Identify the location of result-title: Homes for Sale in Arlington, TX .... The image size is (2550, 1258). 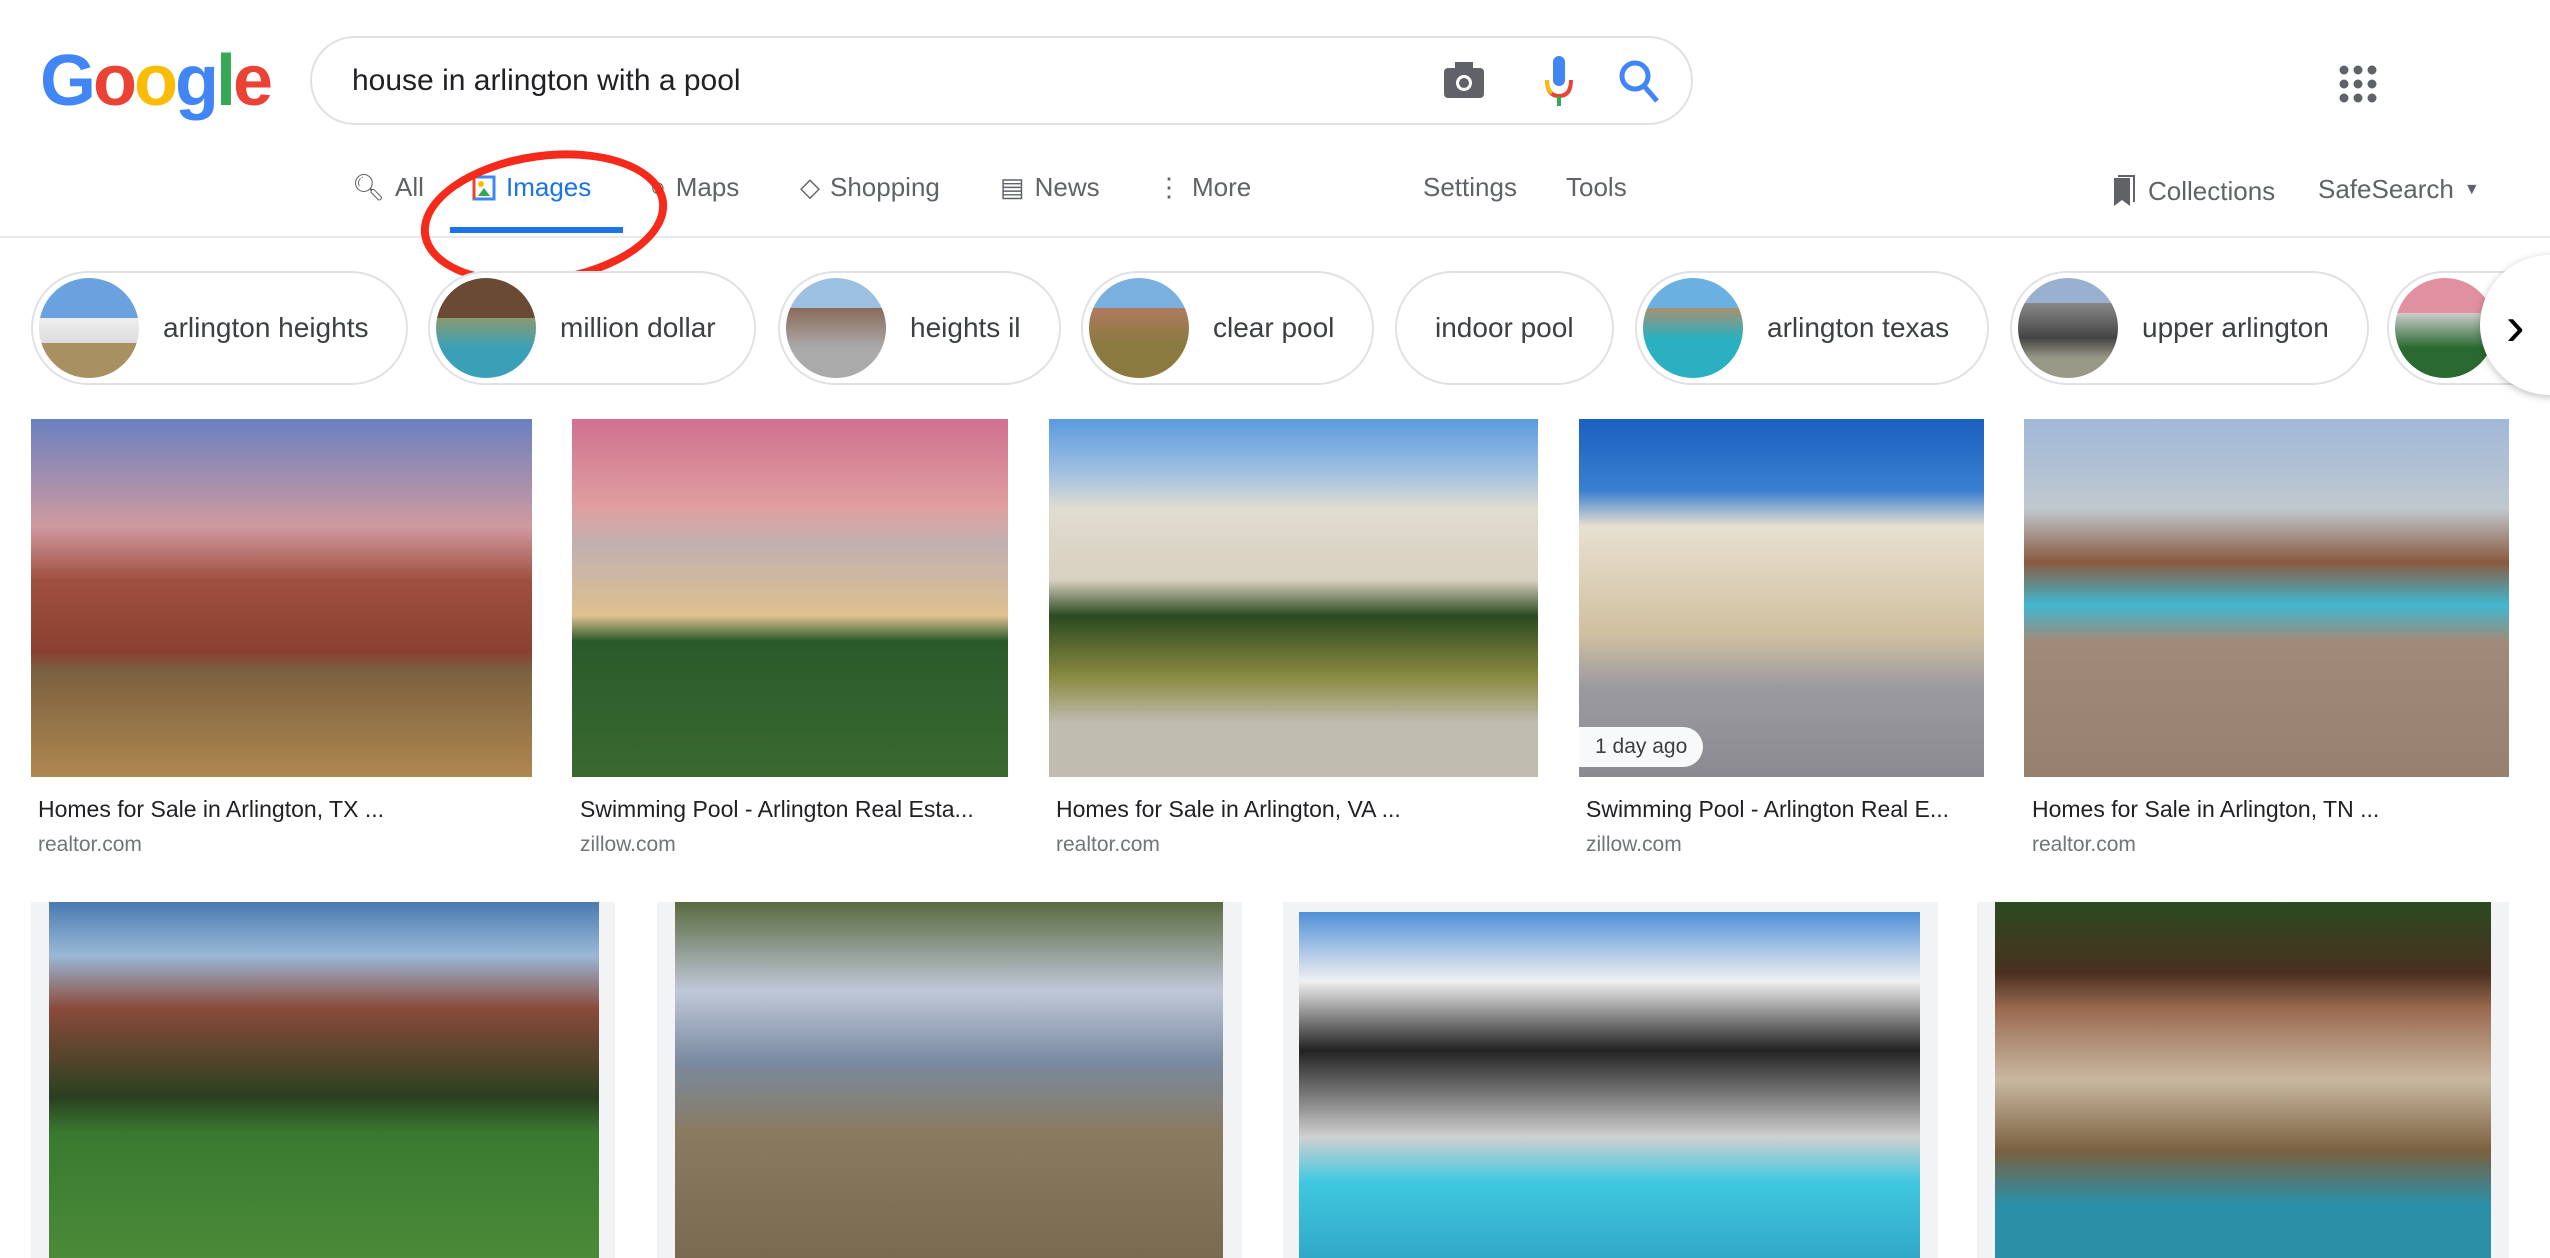
(211, 809).